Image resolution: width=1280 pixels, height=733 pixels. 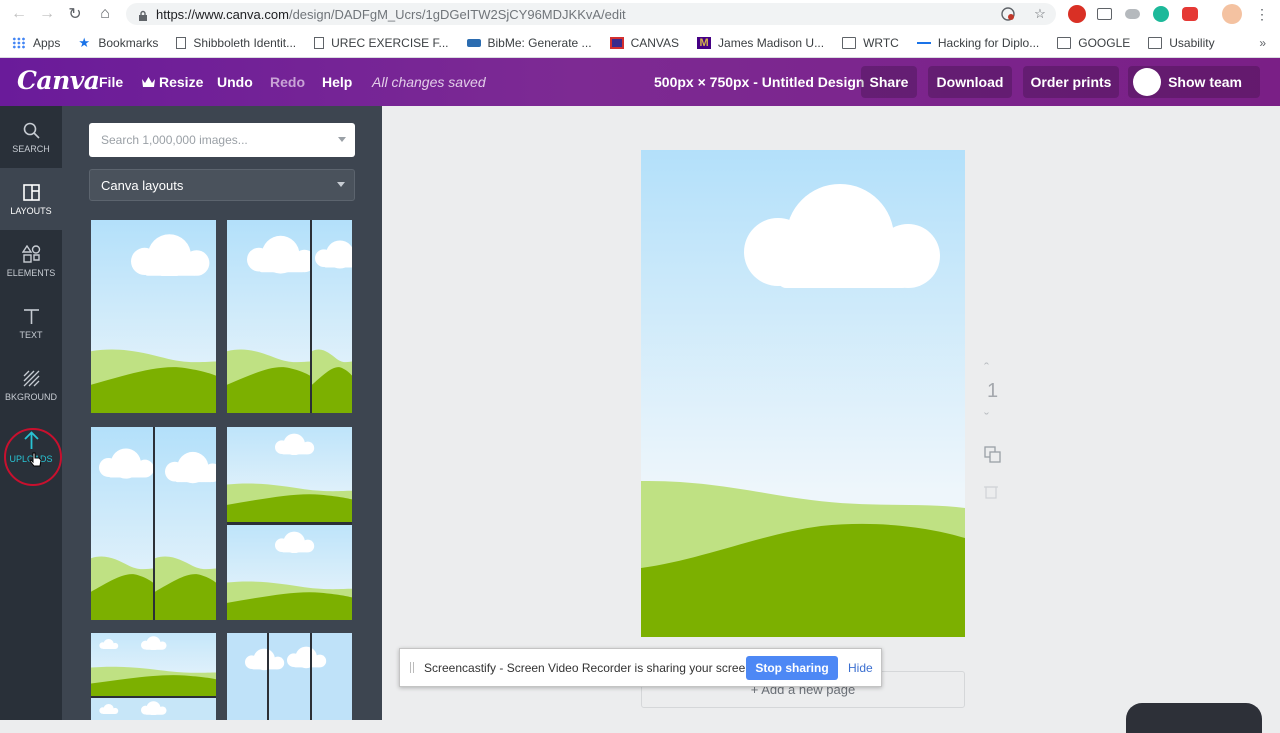 What do you see at coordinates (31, 211) in the screenshot?
I see `rail-label: LAYOUTS` at bounding box center [31, 211].